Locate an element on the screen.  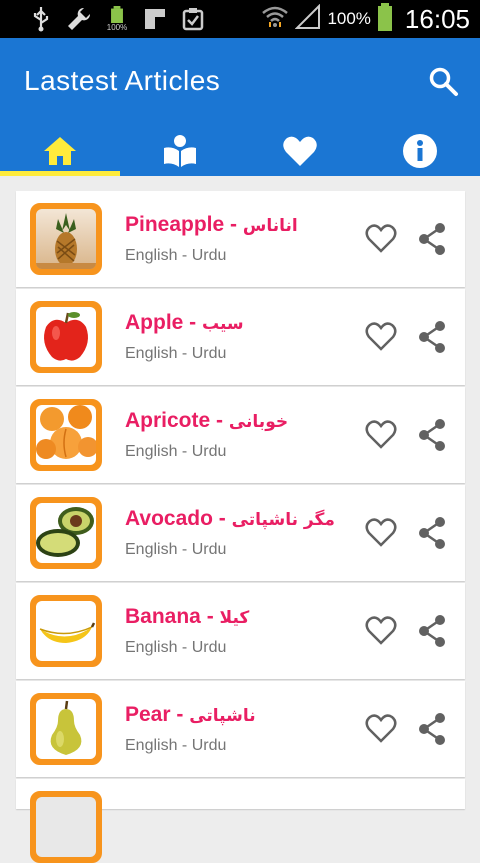
tab-home is located at coordinates (60, 151).